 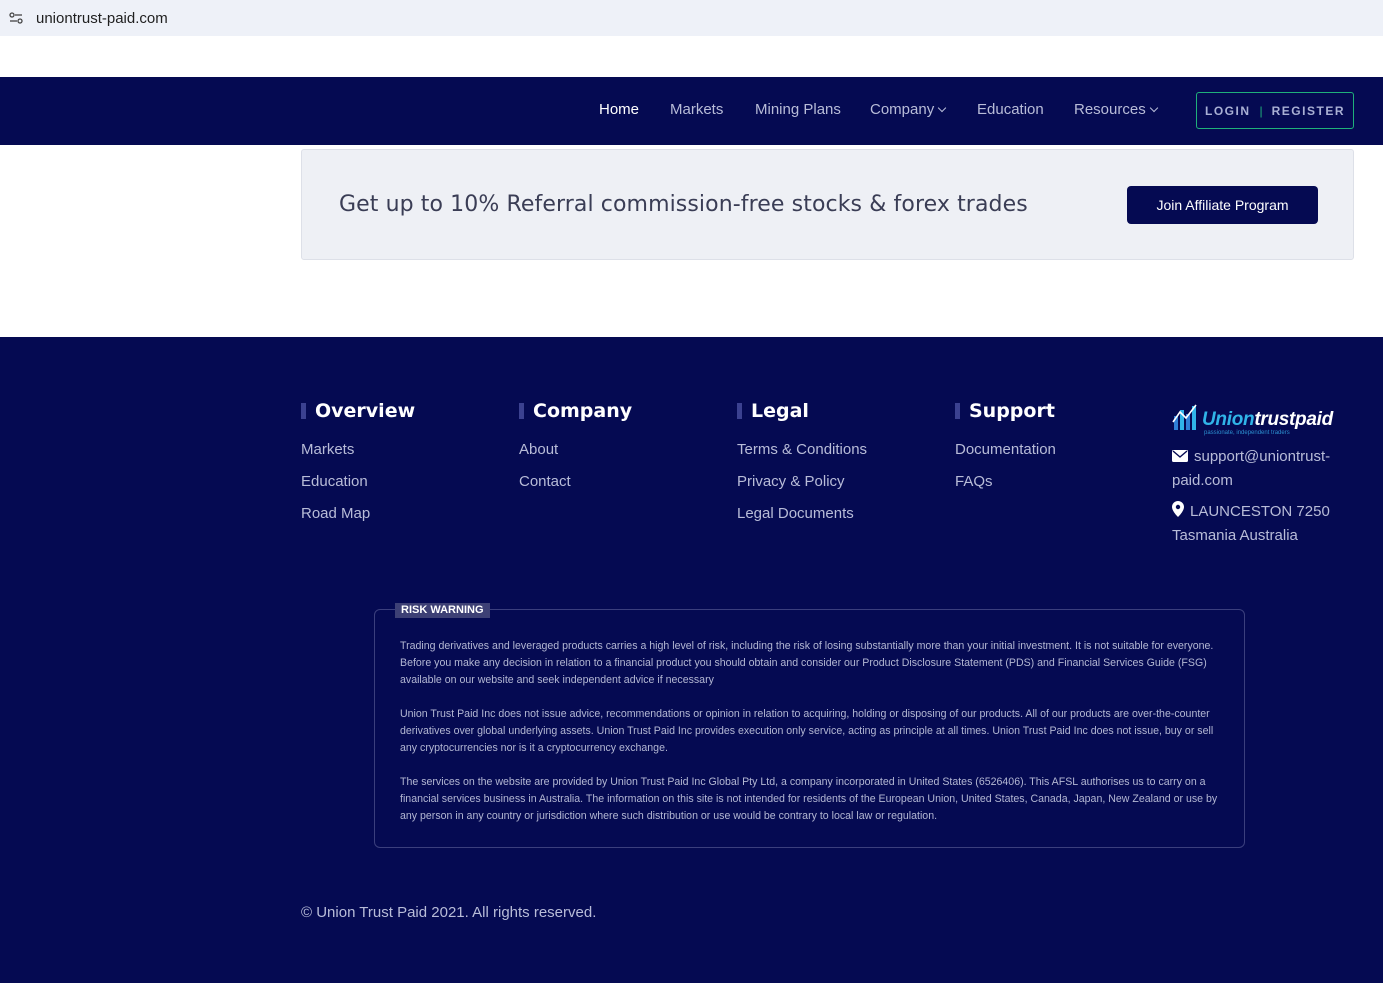 What do you see at coordinates (802, 411) in the screenshot?
I see `footer-col-title: Legal` at bounding box center [802, 411].